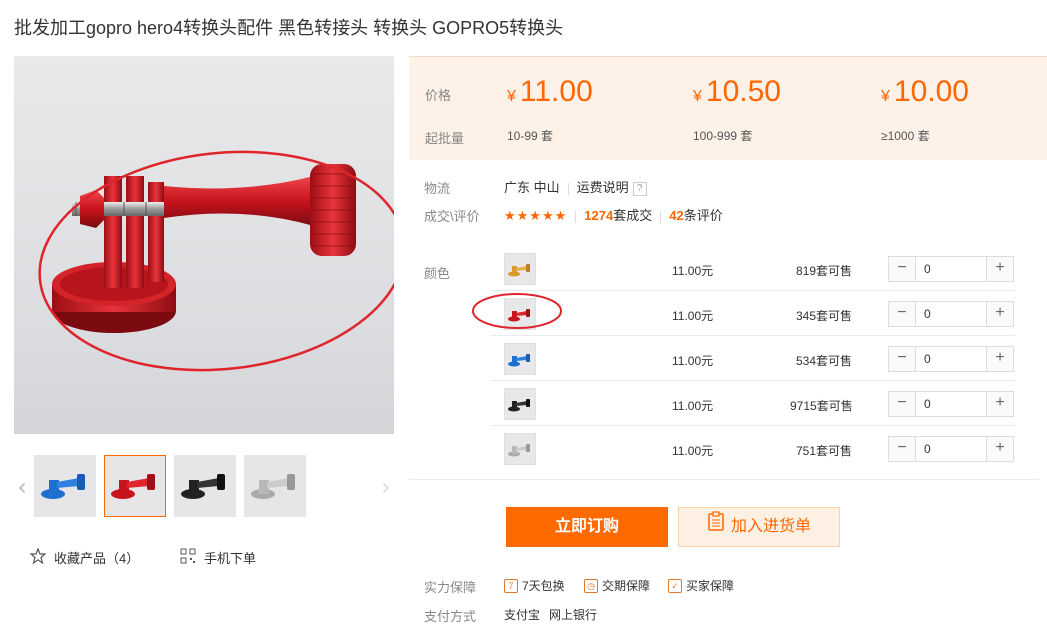 The width and height of the screenshot is (1047, 636). What do you see at coordinates (639, 188) in the screenshot?
I see `help-icon: ?` at bounding box center [639, 188].